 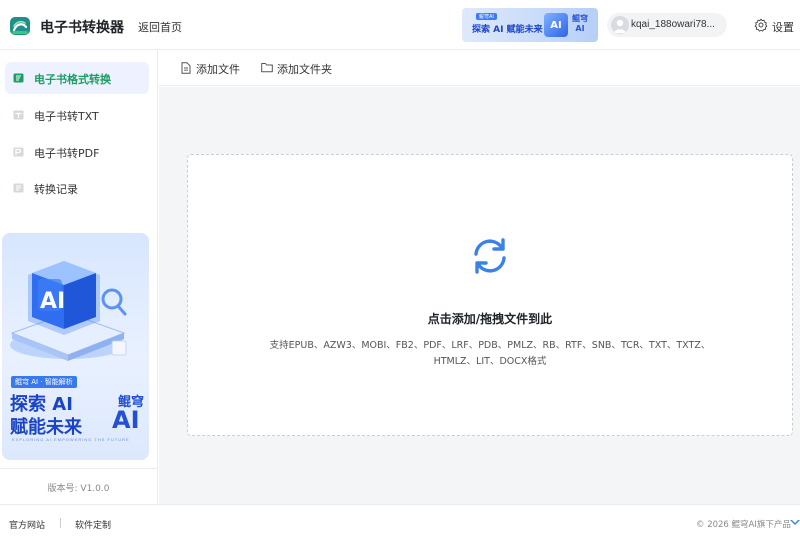 What do you see at coordinates (486, 16) in the screenshot?
I see `ad-tag: 鲲穹AI` at bounding box center [486, 16].